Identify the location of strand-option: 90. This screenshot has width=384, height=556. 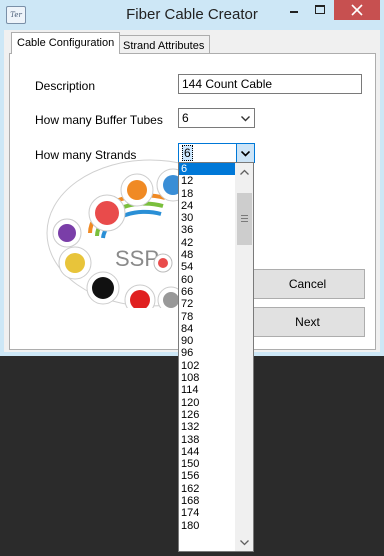
(208, 341).